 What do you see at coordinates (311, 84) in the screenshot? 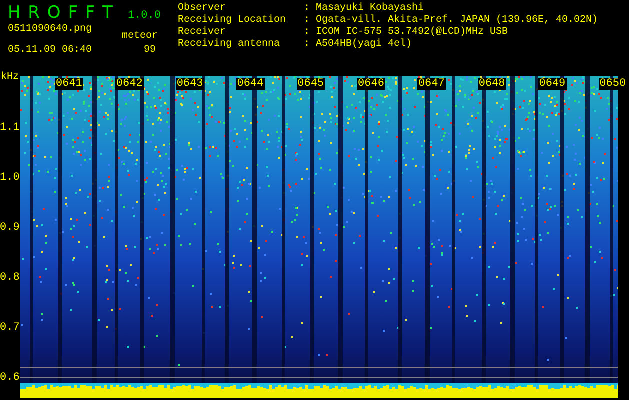
I see `time-label: 0645` at bounding box center [311, 84].